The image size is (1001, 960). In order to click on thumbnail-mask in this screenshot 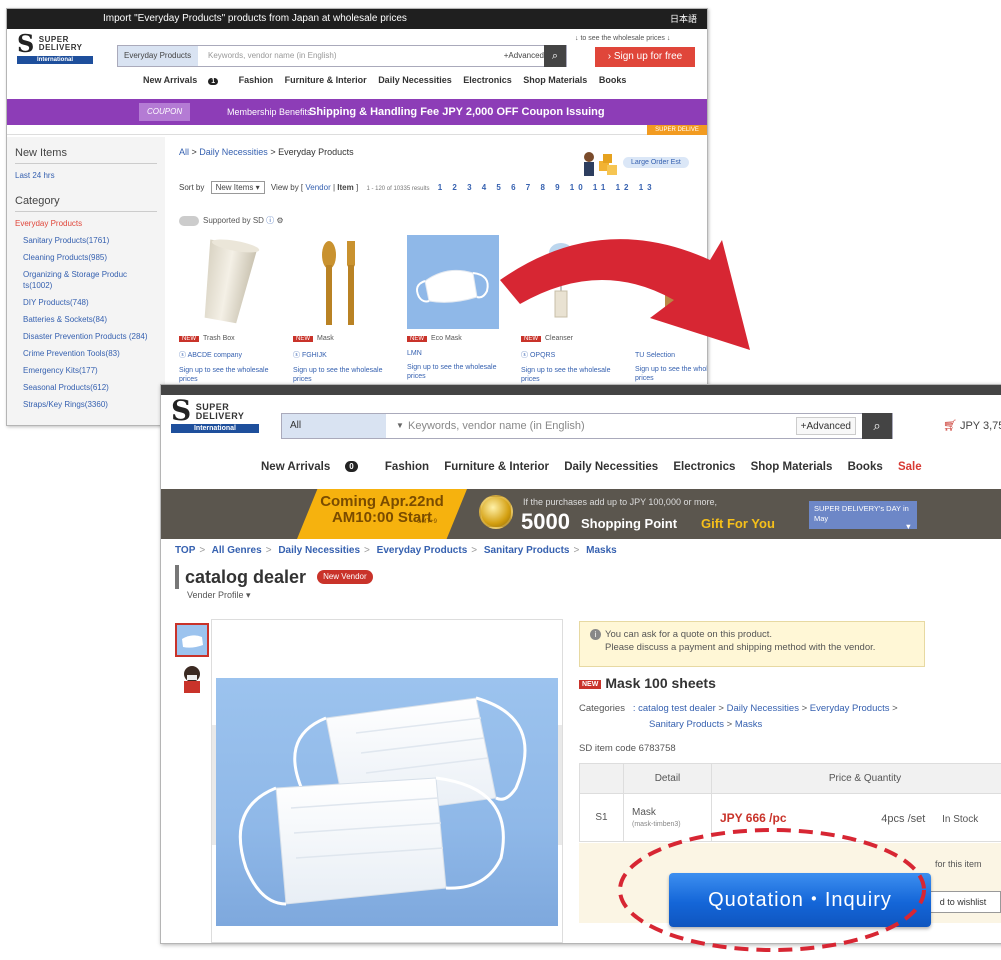, I will do `click(192, 640)`.